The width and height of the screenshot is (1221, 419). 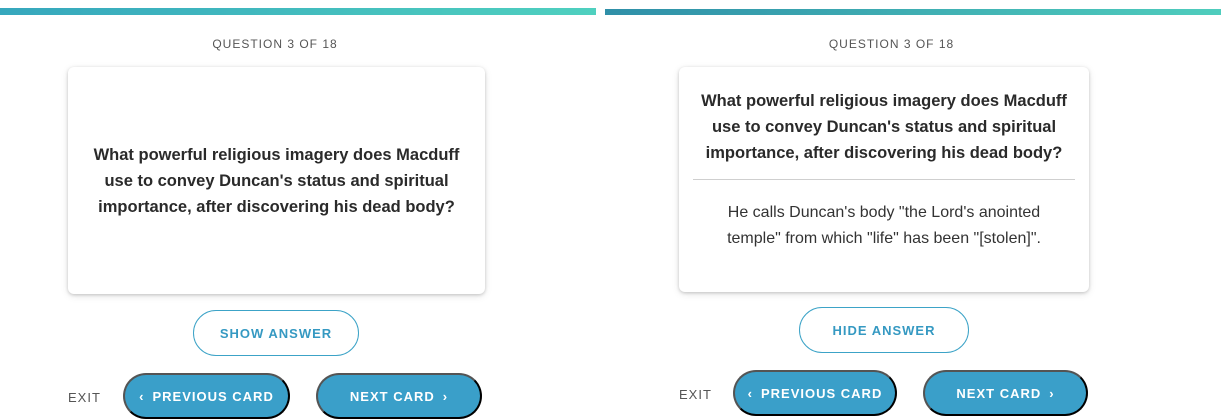 I want to click on show-answer-button: SHOW ANSWER, so click(x=276, y=333).